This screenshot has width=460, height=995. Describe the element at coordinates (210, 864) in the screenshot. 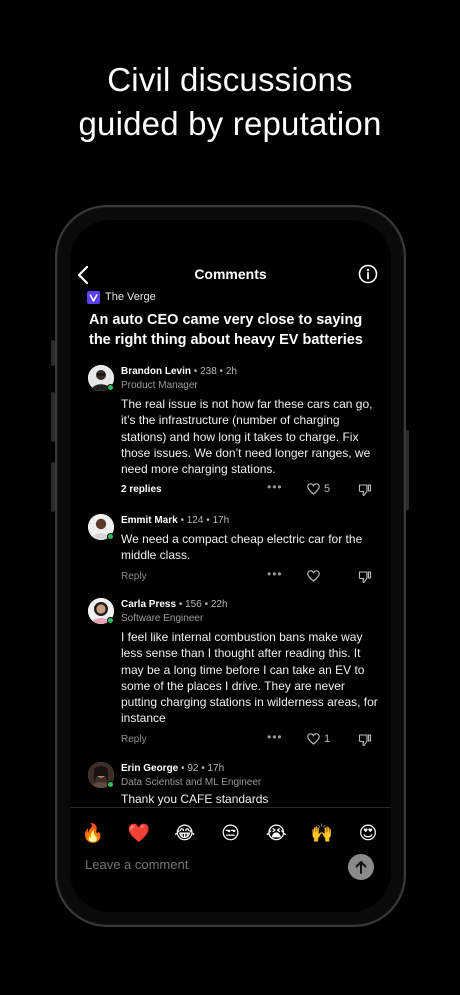

I see `comment-input` at that location.